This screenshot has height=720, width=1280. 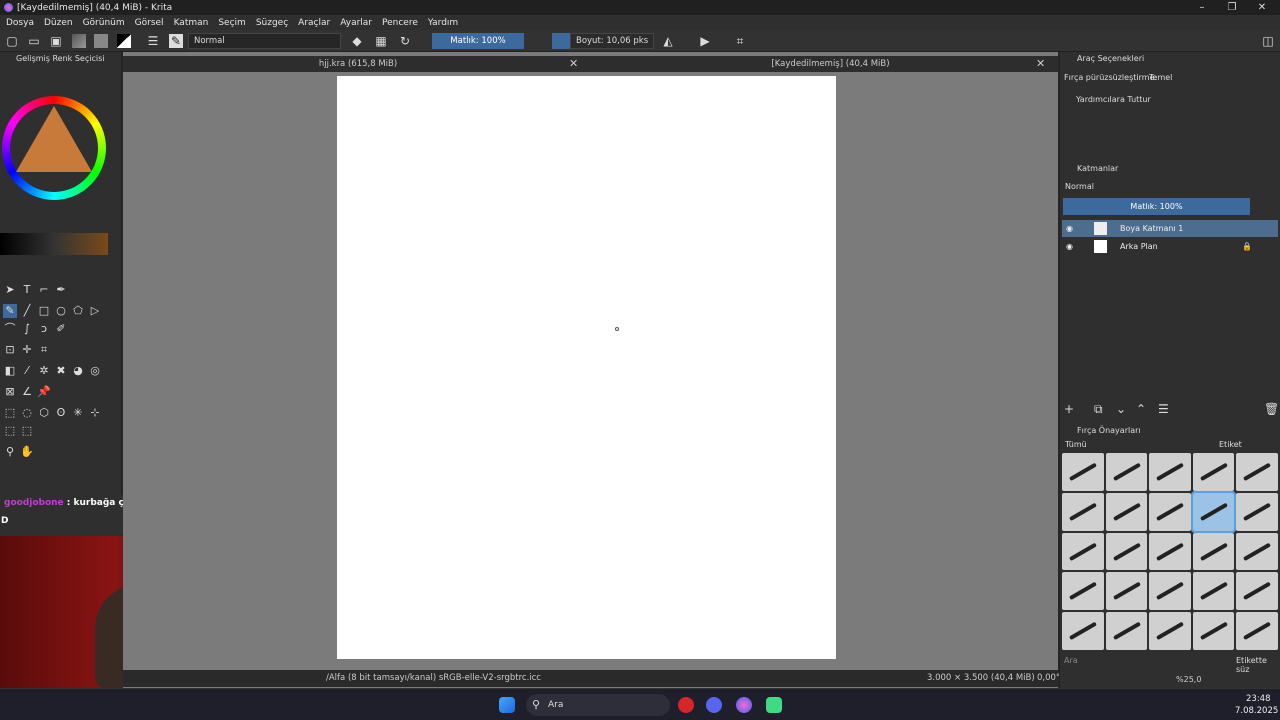 I want to click on brush-settings-icon: ☰, so click(x=153, y=41).